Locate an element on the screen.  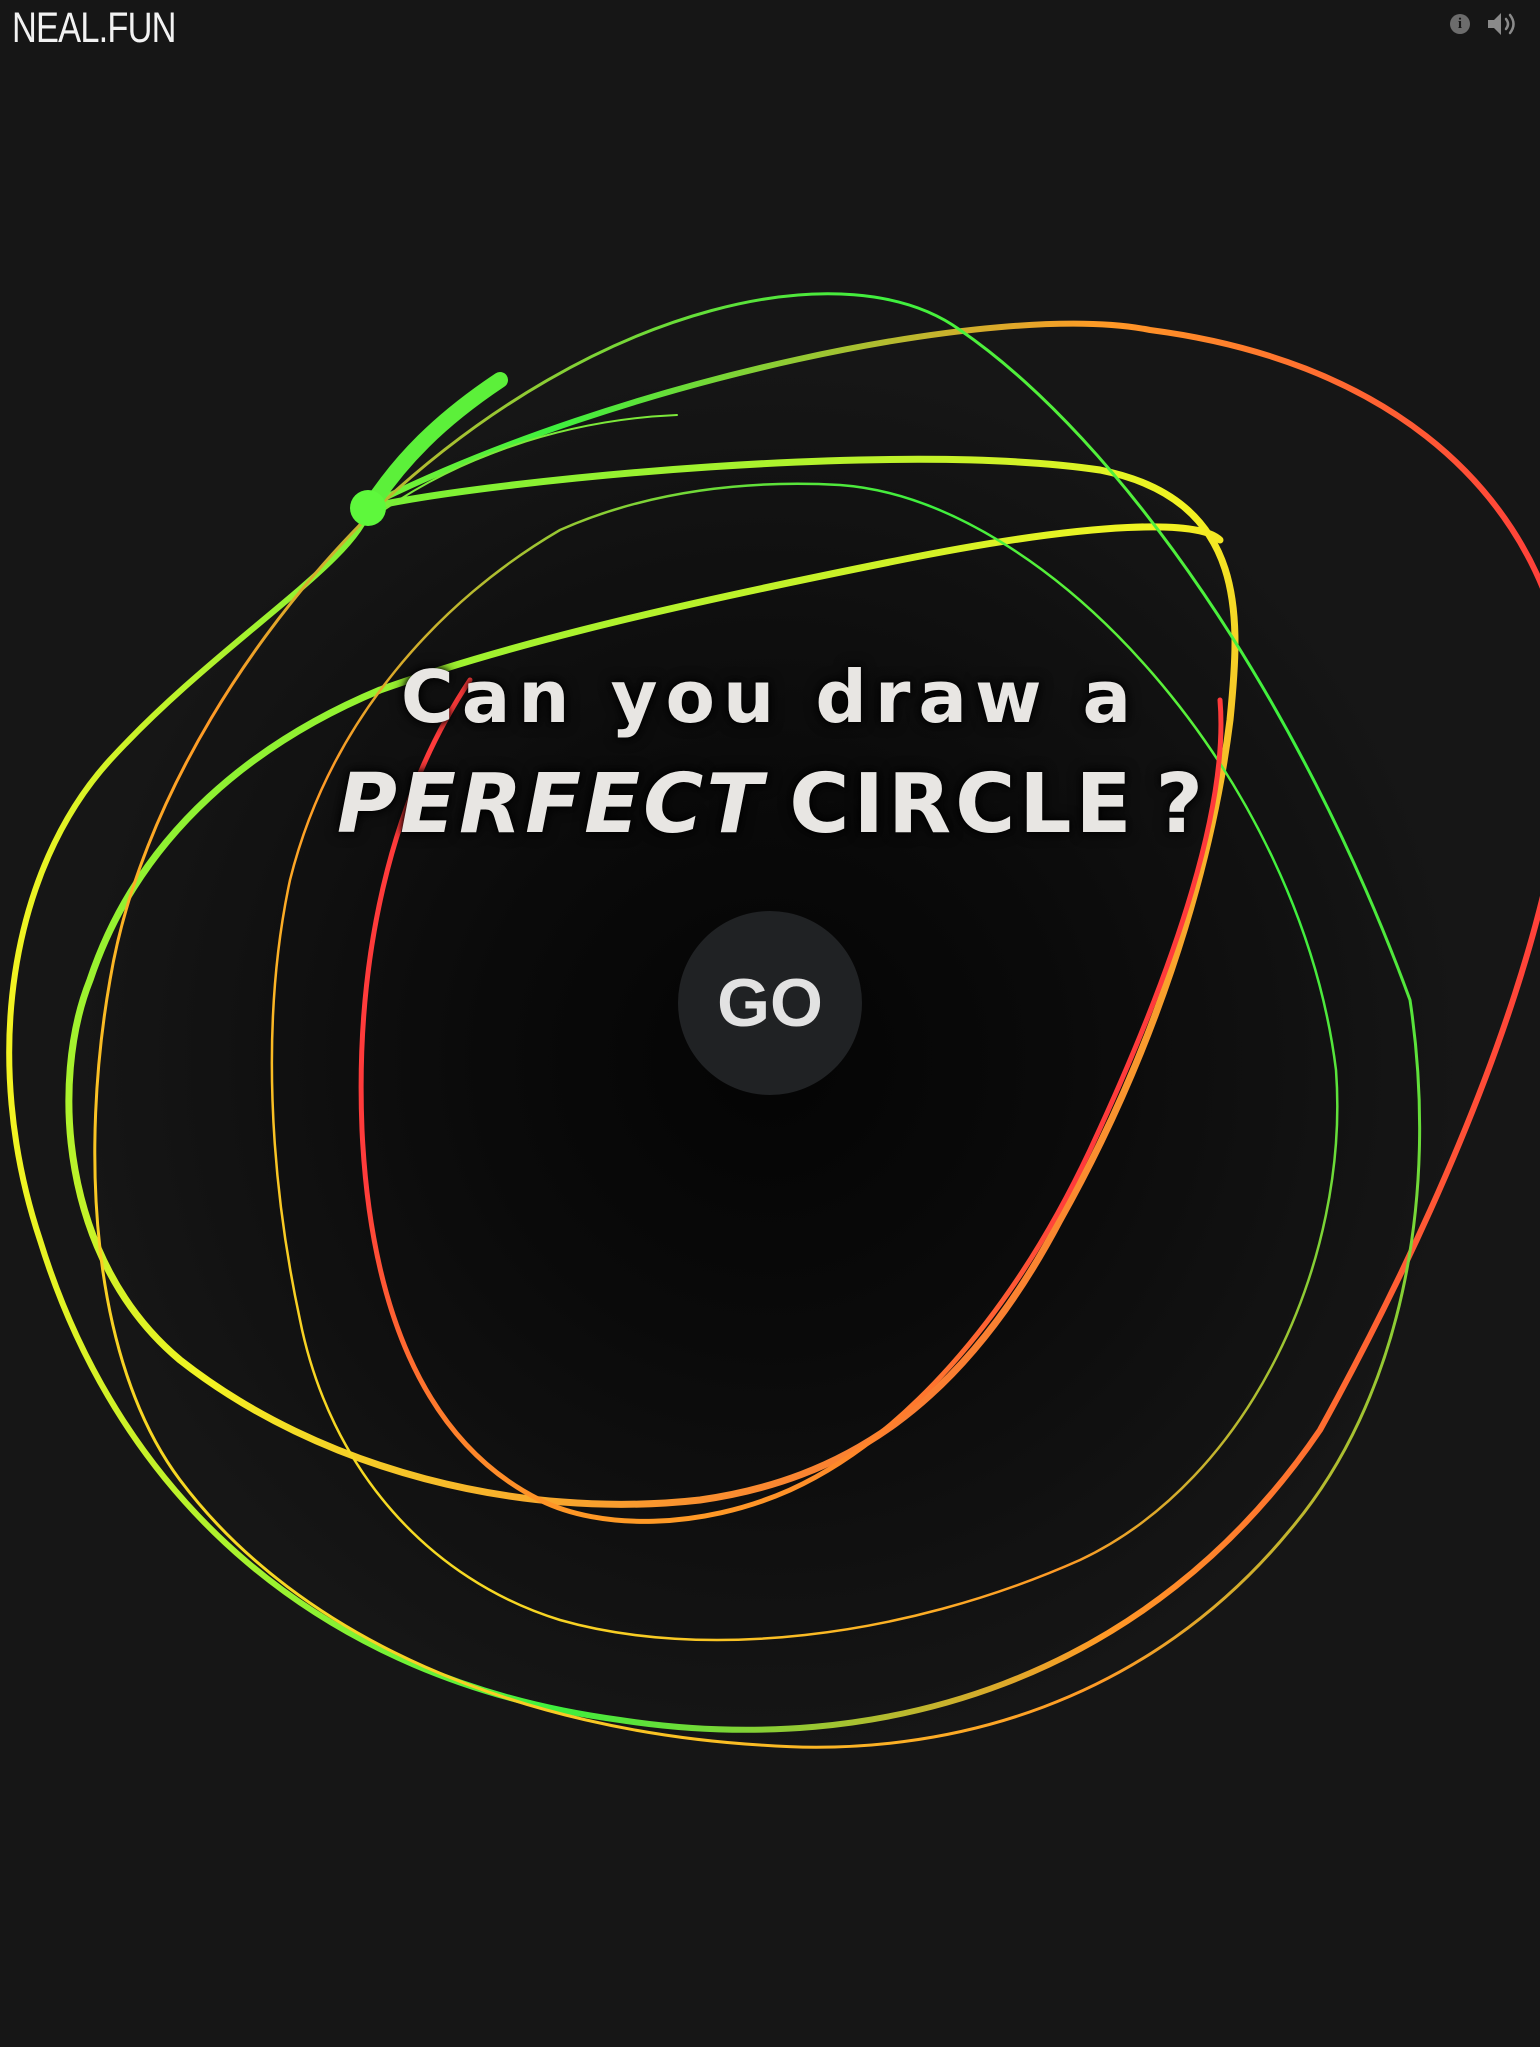
info-icon: i is located at coordinates (1460, 24).